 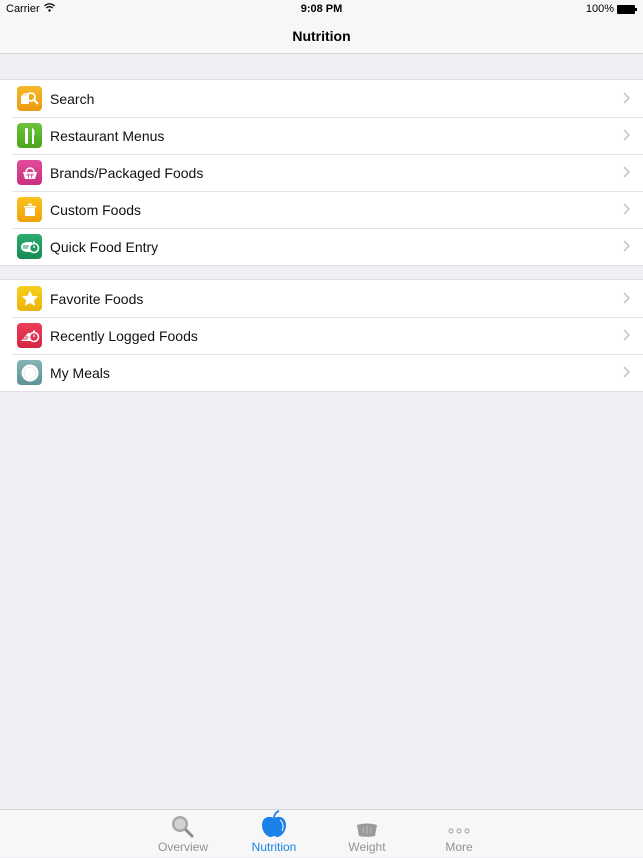 I want to click on tab-label: Overview, so click(x=183, y=847).